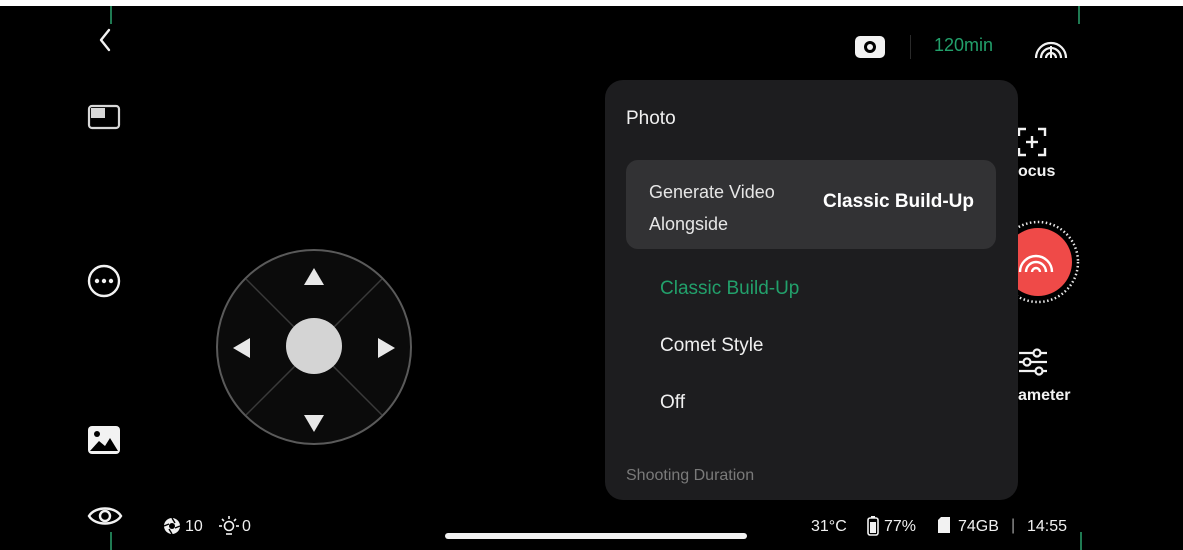 Image resolution: width=1183 pixels, height=550 pixels. What do you see at coordinates (104, 117) in the screenshot?
I see `layout-icon` at bounding box center [104, 117].